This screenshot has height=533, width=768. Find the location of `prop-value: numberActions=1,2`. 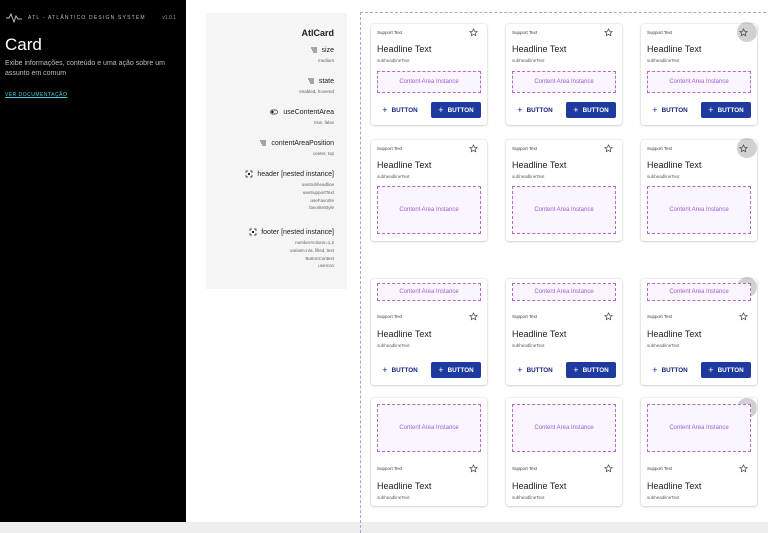

prop-value: numberActions=1,2 is located at coordinates (314, 242).